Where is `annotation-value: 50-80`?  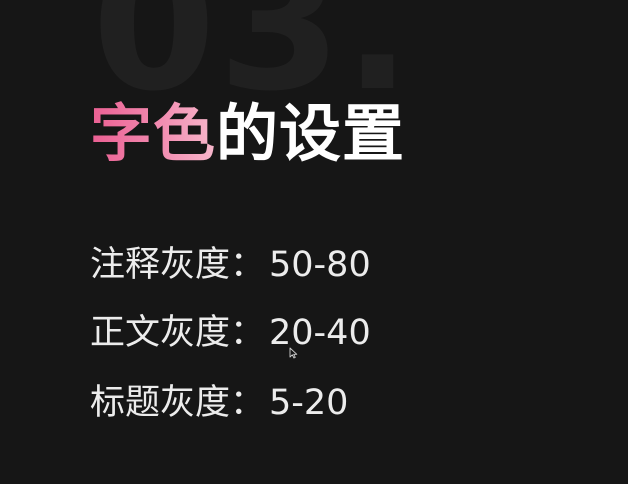
annotation-value: 50-80 is located at coordinates (320, 265).